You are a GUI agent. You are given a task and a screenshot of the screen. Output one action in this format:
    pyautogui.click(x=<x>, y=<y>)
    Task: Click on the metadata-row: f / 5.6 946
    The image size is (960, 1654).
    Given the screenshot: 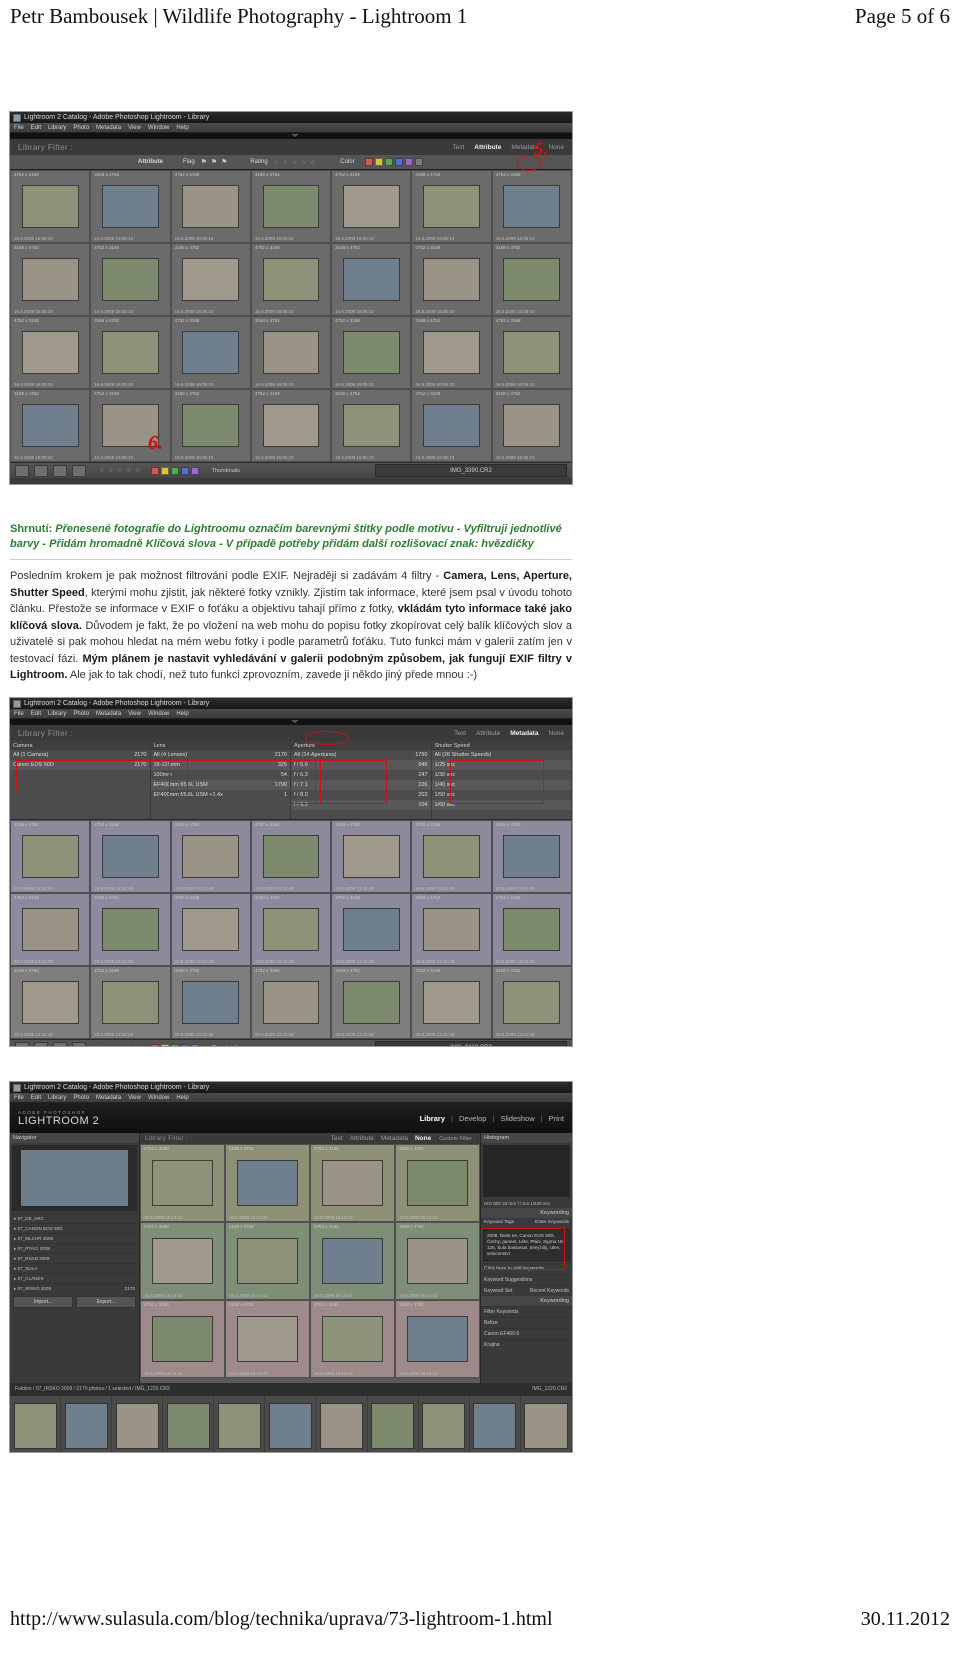 What is the action you would take?
    pyautogui.click(x=361, y=765)
    